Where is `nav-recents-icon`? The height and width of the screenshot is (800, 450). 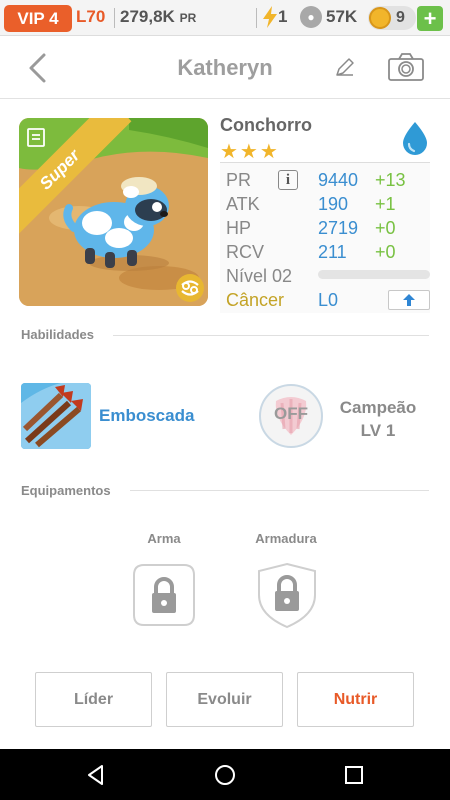
nav-recents-icon is located at coordinates (354, 775).